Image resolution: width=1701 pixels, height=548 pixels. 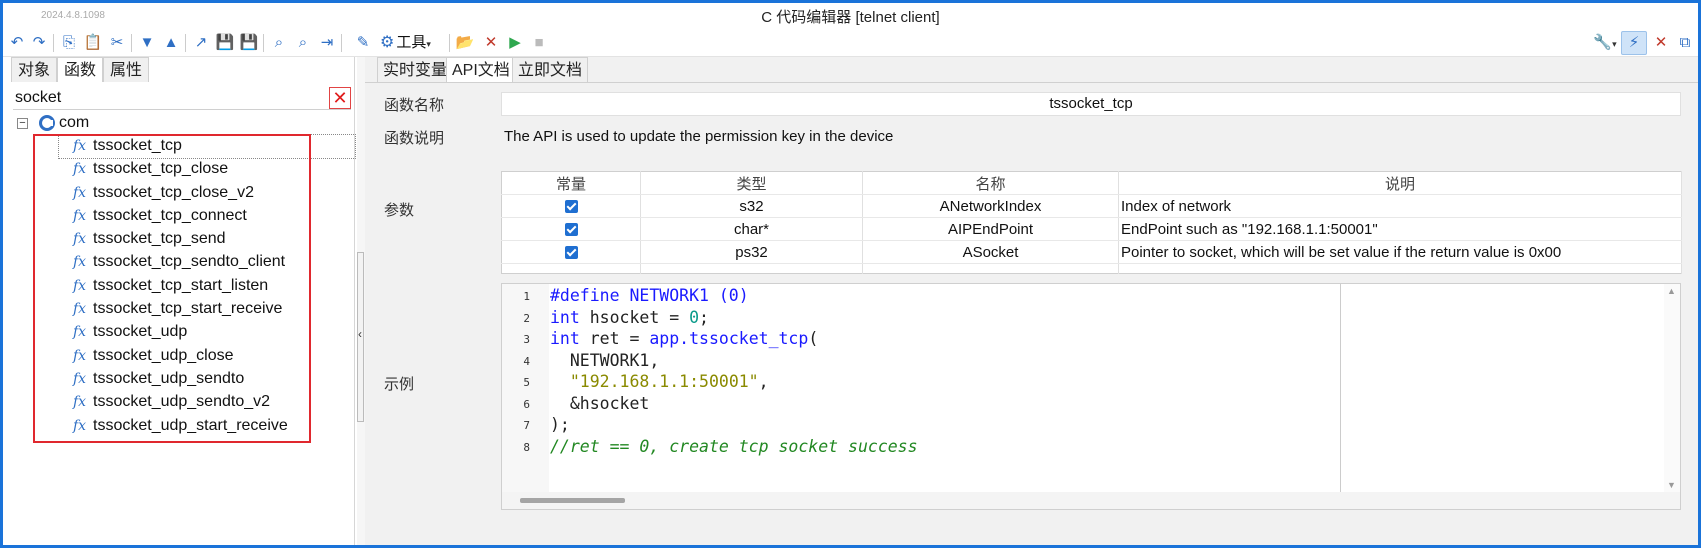 What do you see at coordinates (1671, 485) in the screenshot?
I see `scroll-down-icon: ▼` at bounding box center [1671, 485].